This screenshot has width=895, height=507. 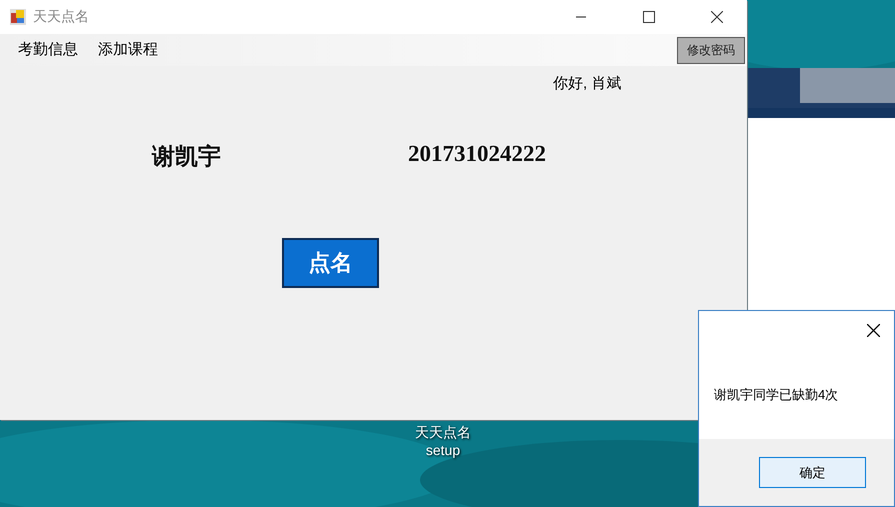 I want to click on message-text: 谢凯宇同学已缺勤4次, so click(x=777, y=395).